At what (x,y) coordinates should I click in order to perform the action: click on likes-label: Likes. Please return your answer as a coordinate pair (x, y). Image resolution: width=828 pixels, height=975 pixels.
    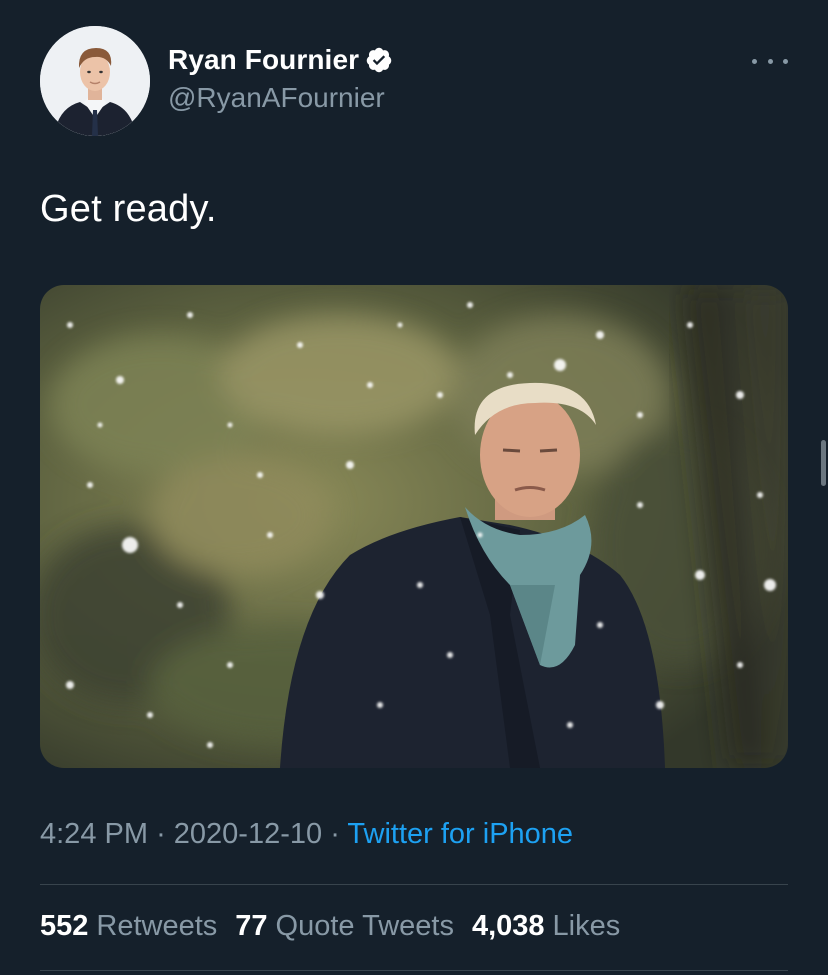
    Looking at the image, I should click on (586, 926).